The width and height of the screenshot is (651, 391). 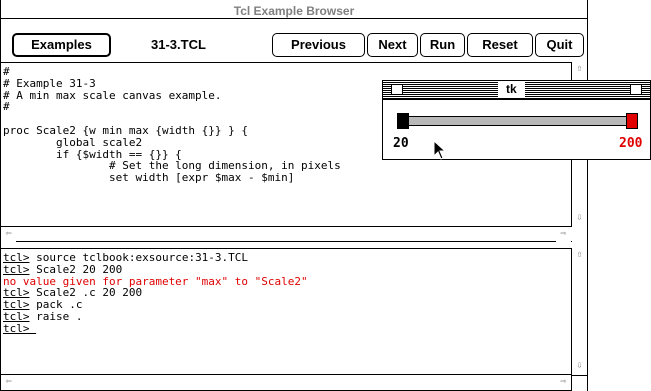 What do you see at coordinates (76, 269) in the screenshot?
I see `console-command: Scale2 20 200` at bounding box center [76, 269].